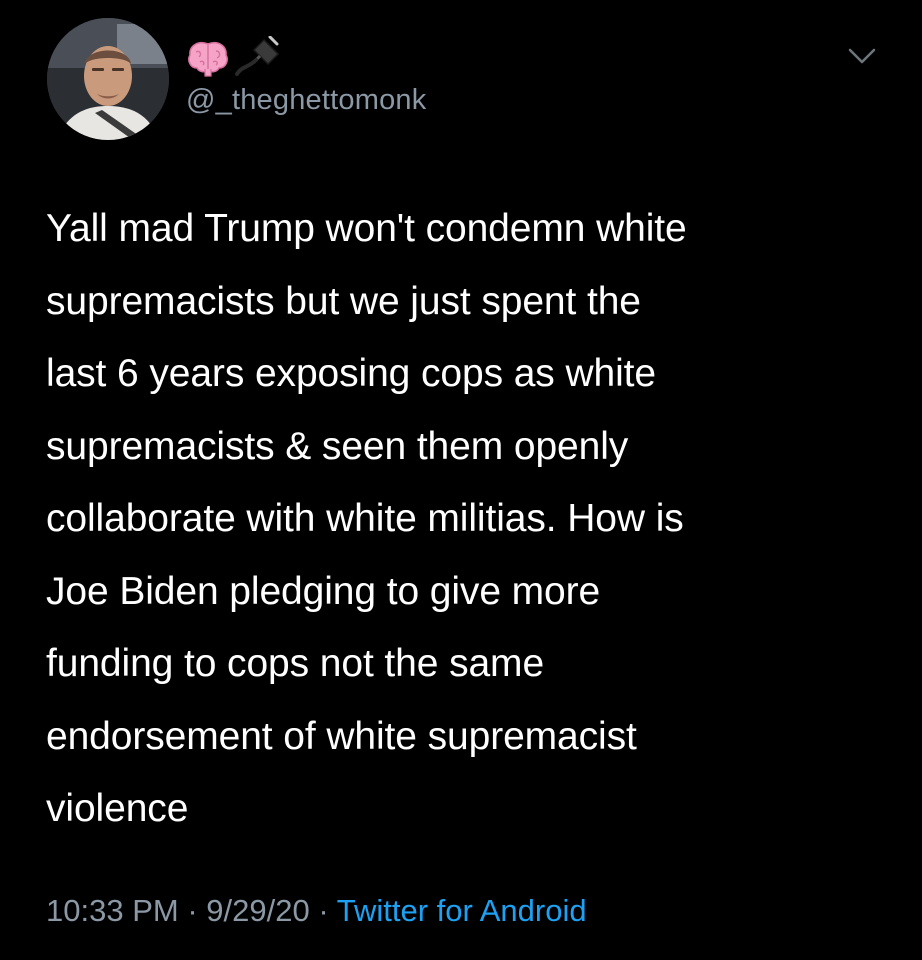 Image resolution: width=922 pixels, height=960 pixels. I want to click on display-name, so click(234, 58).